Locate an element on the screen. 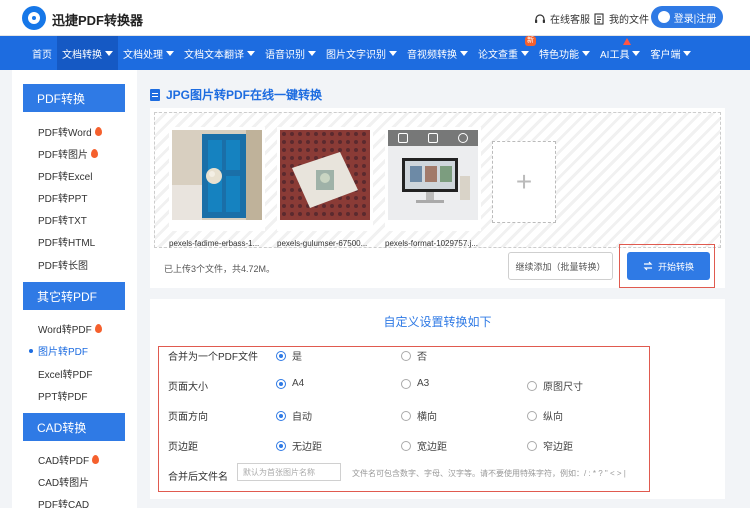 This screenshot has width=750, height=508. start-convert-button: 开始转换 is located at coordinates (668, 266).